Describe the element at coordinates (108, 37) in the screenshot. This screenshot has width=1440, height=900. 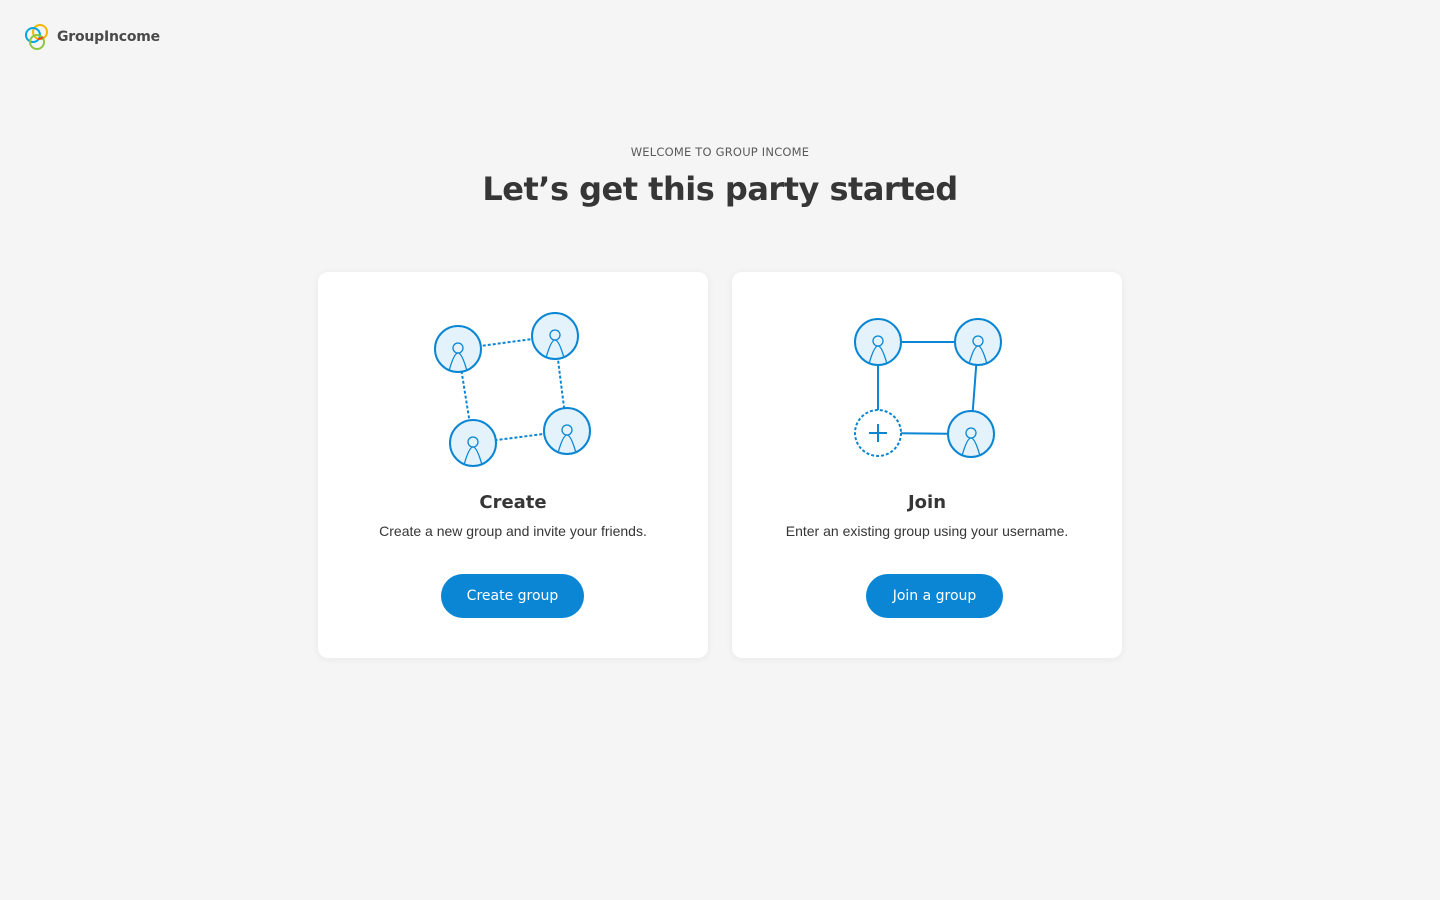
I see `brand-name: GroupIncome` at that location.